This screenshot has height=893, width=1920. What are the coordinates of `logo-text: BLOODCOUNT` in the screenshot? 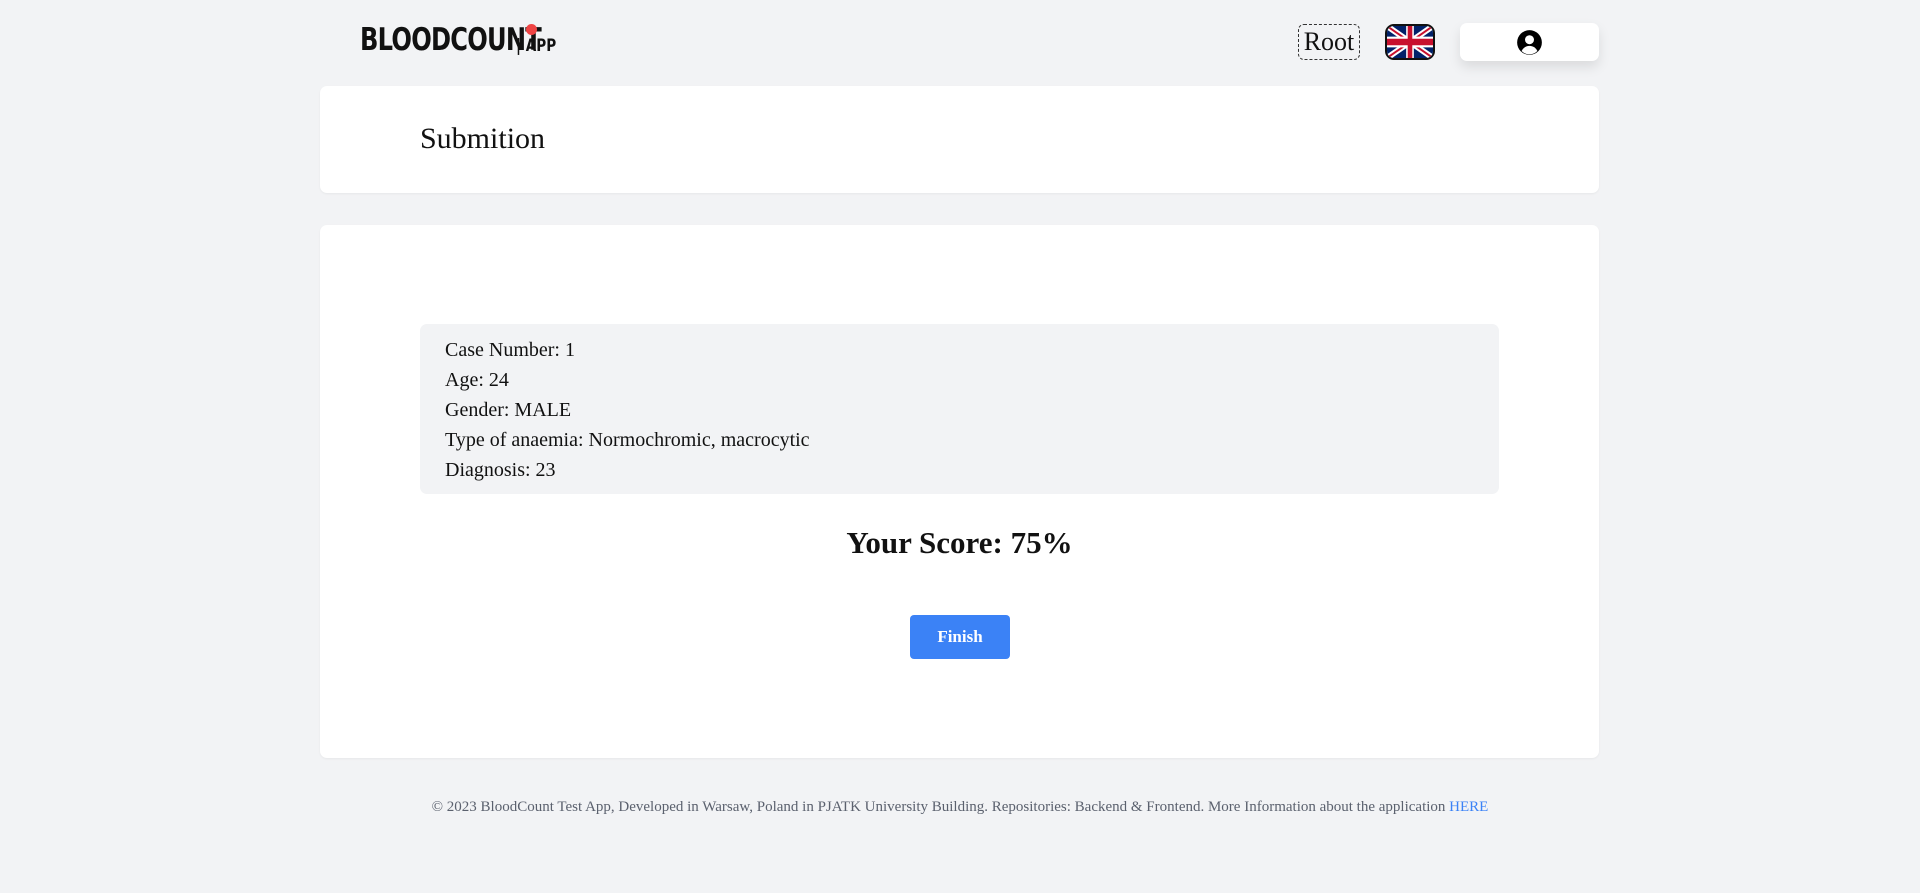 It's located at (451, 40).